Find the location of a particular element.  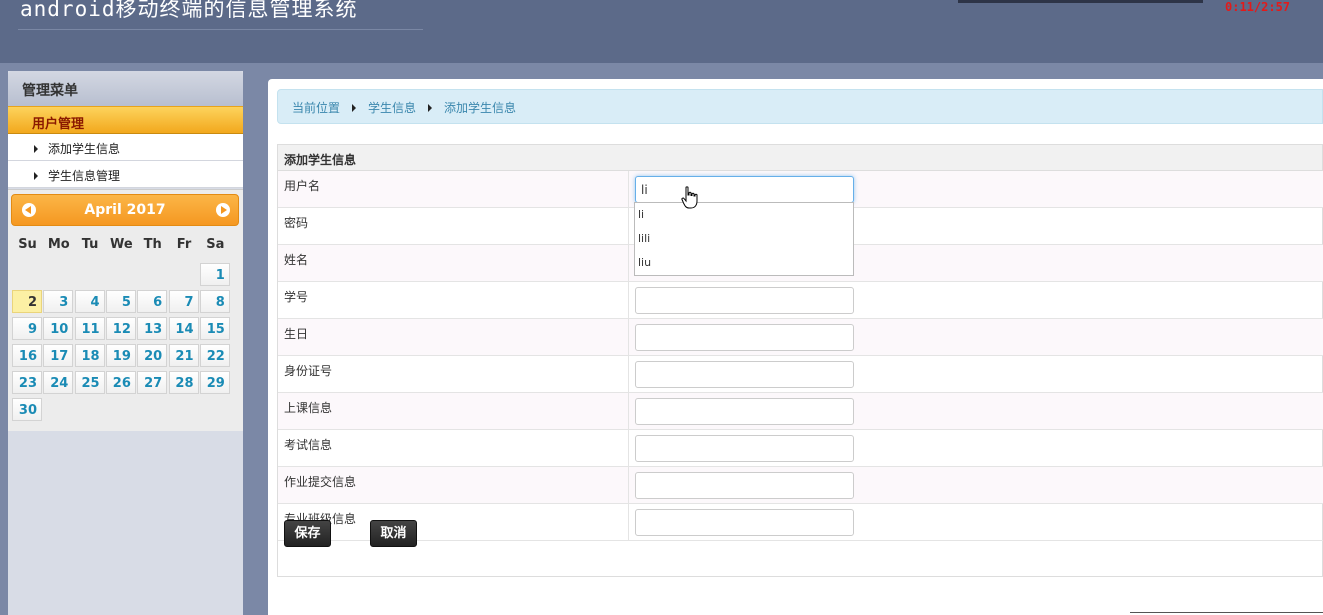

calendar-day: 28 is located at coordinates (183, 382).